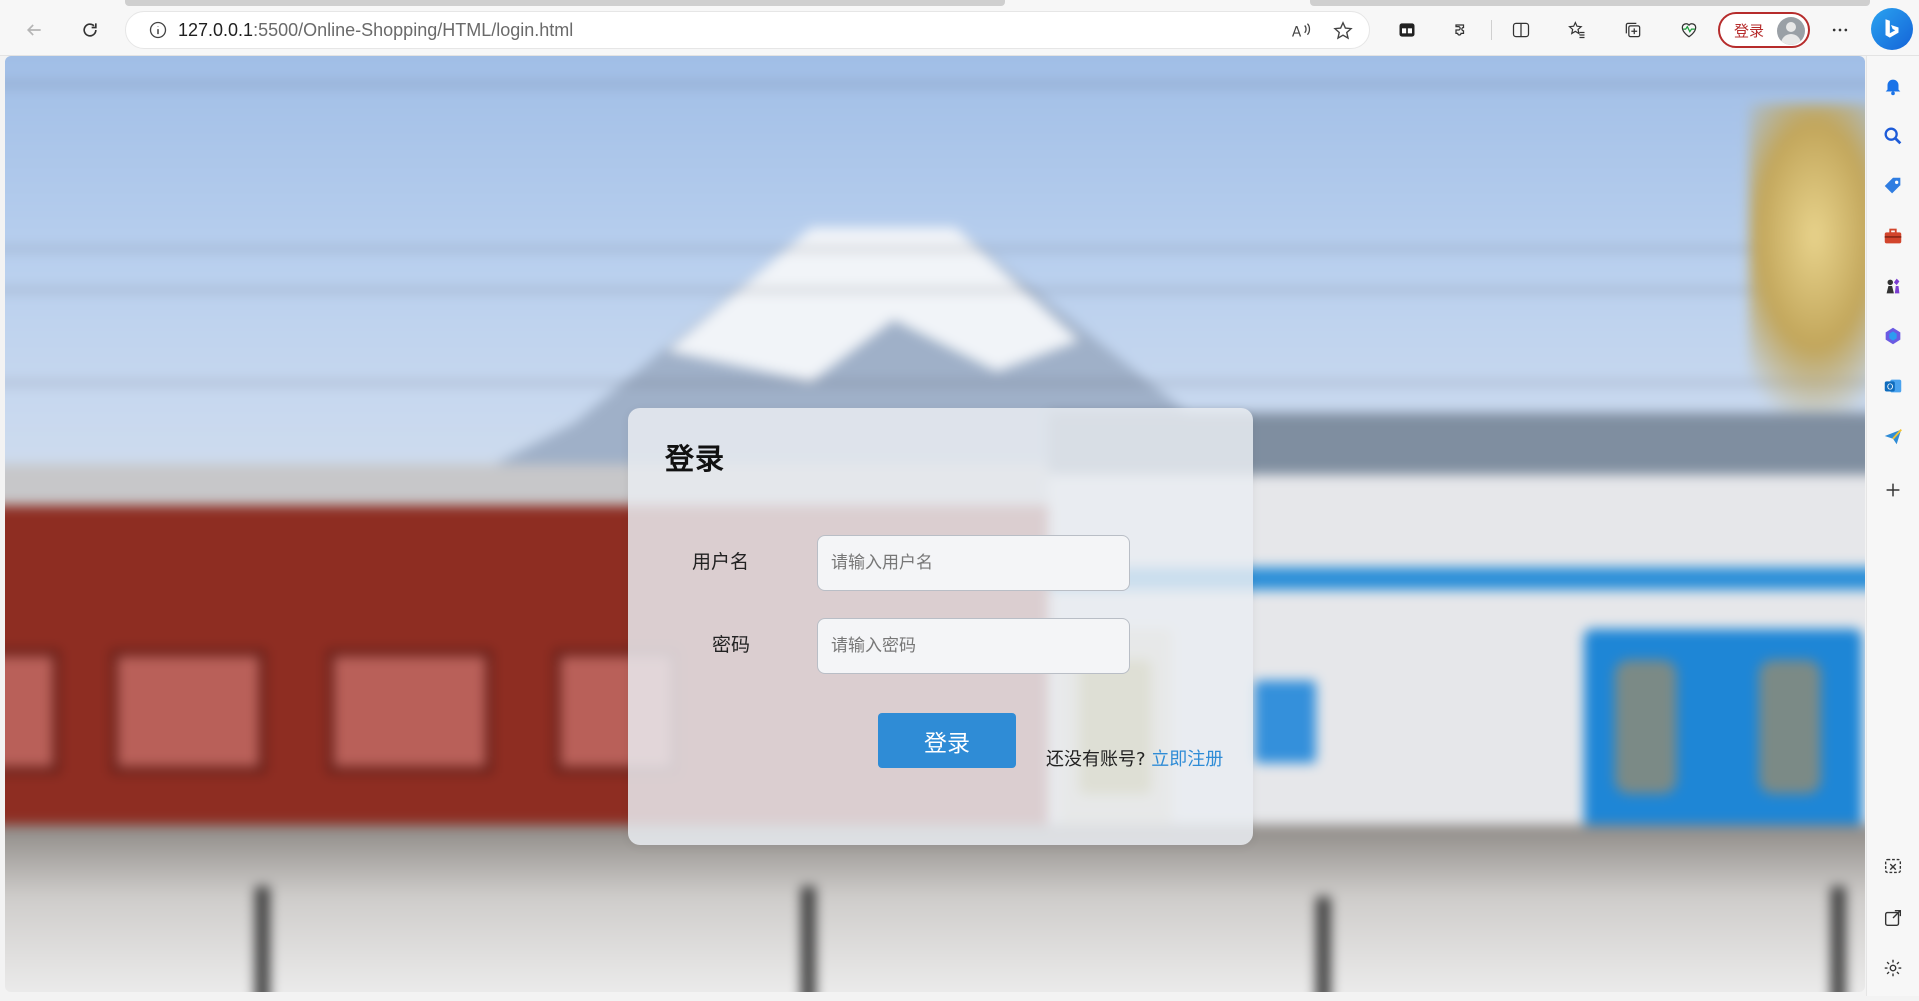 Image resolution: width=1919 pixels, height=1001 pixels. I want to click on extensions-button, so click(1461, 30).